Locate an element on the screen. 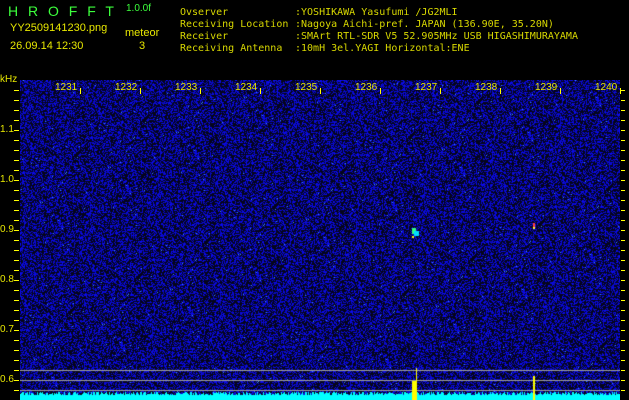 This screenshot has width=629, height=400. time-label: 1239 is located at coordinates (546, 87).